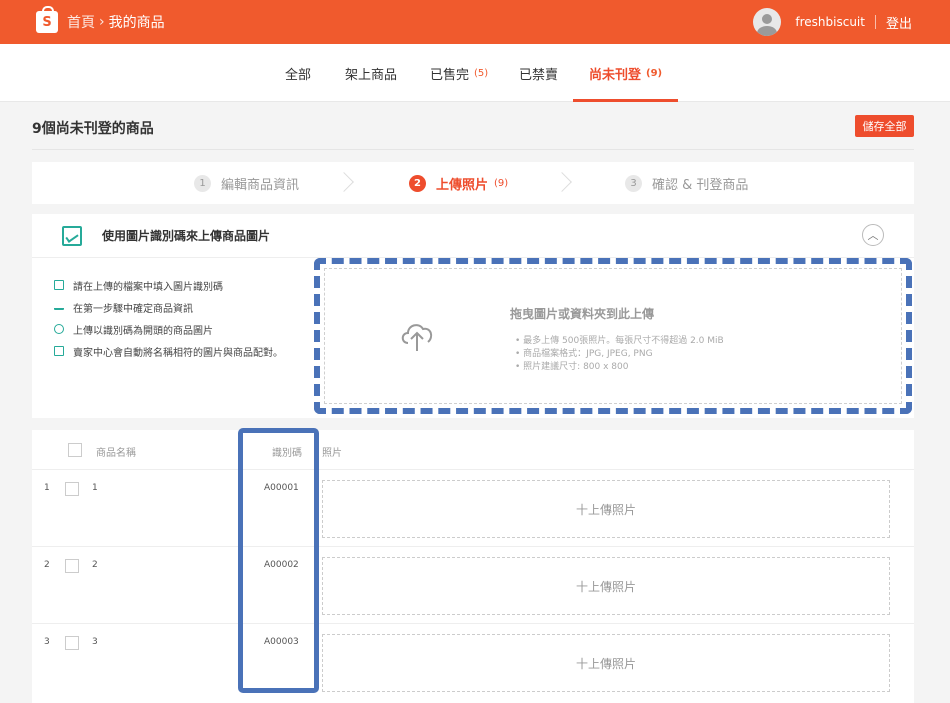 The width and height of the screenshot is (950, 703). I want to click on tip-item: 在第一步驟中確定商品資訊, so click(168, 307).